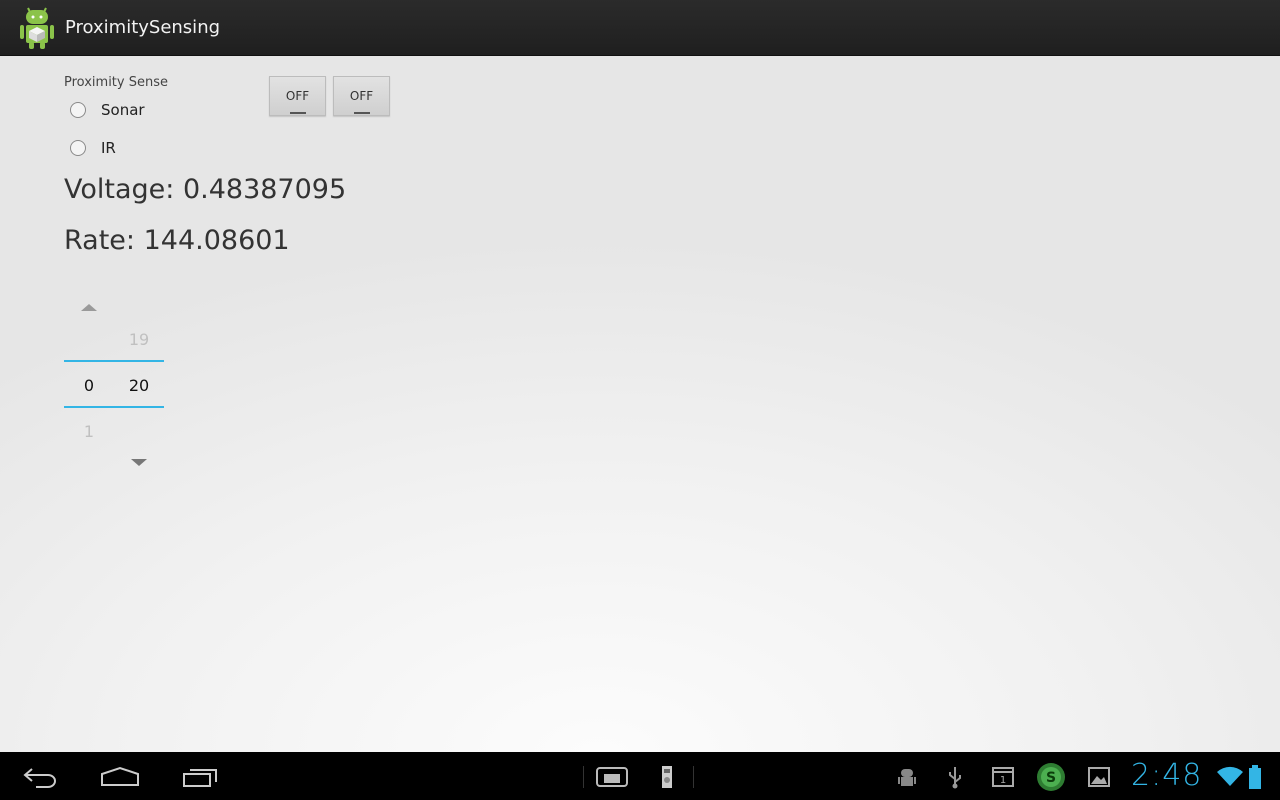  I want to click on usb-icon, so click(955, 777).